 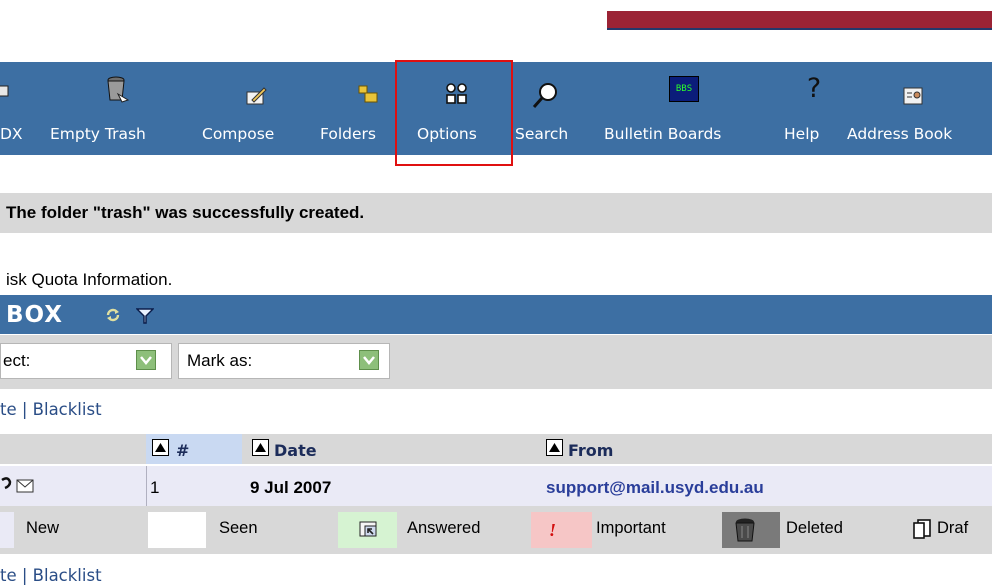 I want to click on folder-icon, so click(x=368, y=94).